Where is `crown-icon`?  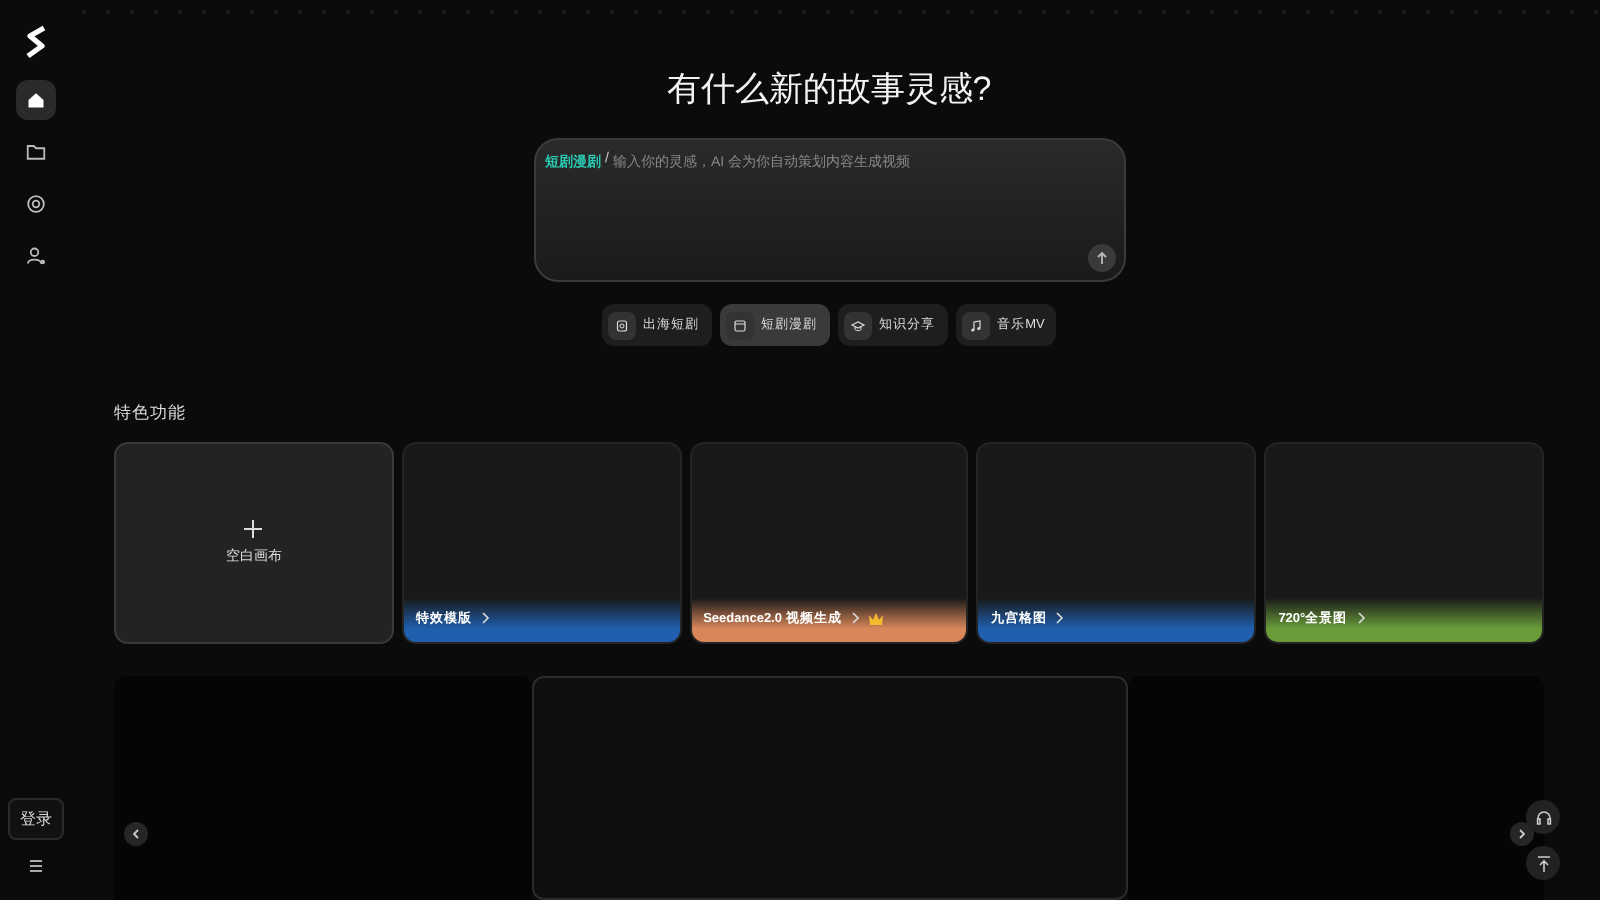 crown-icon is located at coordinates (875, 618).